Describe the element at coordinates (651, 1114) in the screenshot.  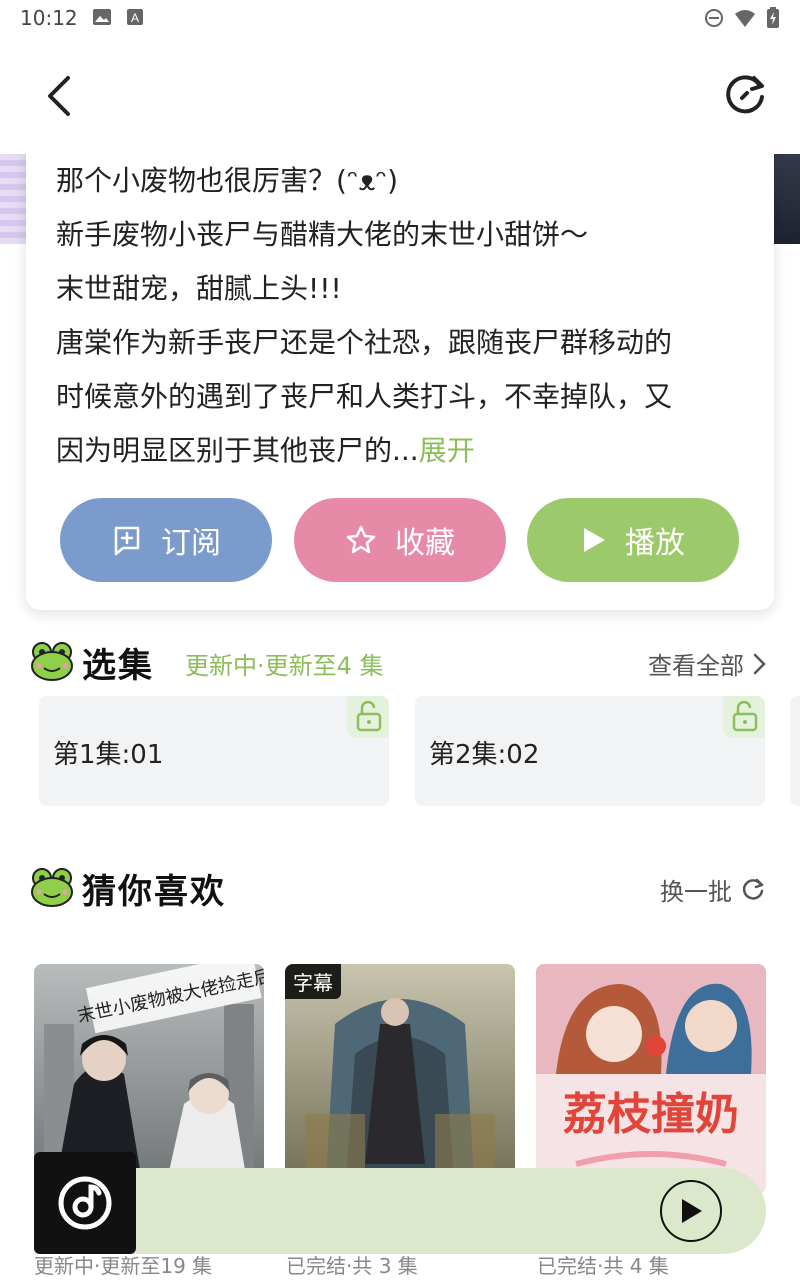
I see `cover-title: 荔枝撞奶` at that location.